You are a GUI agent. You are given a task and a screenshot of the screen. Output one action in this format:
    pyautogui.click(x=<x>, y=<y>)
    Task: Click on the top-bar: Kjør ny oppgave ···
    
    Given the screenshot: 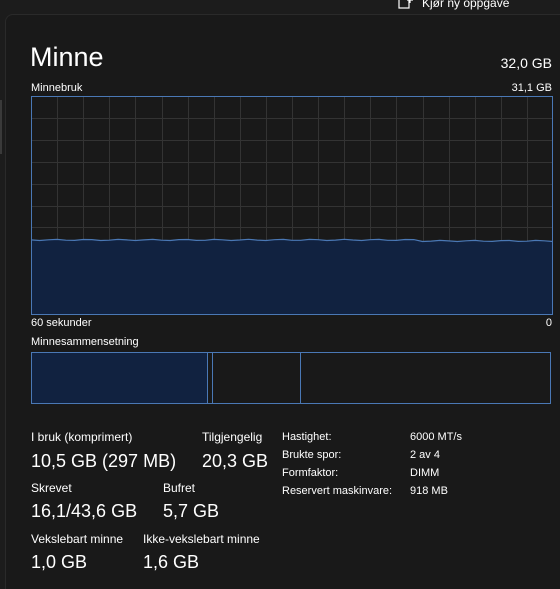 What is the action you would take?
    pyautogui.click(x=280, y=7)
    